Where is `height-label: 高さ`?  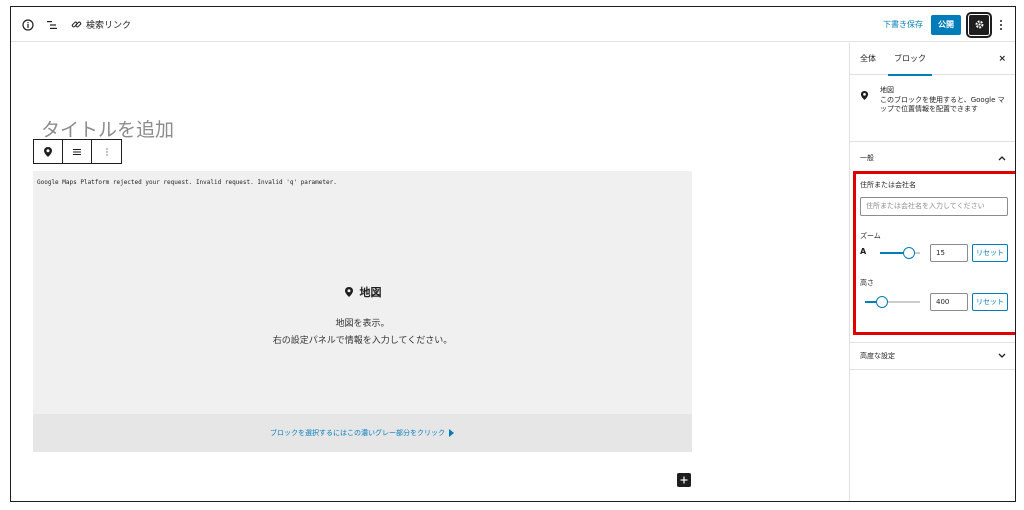
height-label: 高さ is located at coordinates (867, 283).